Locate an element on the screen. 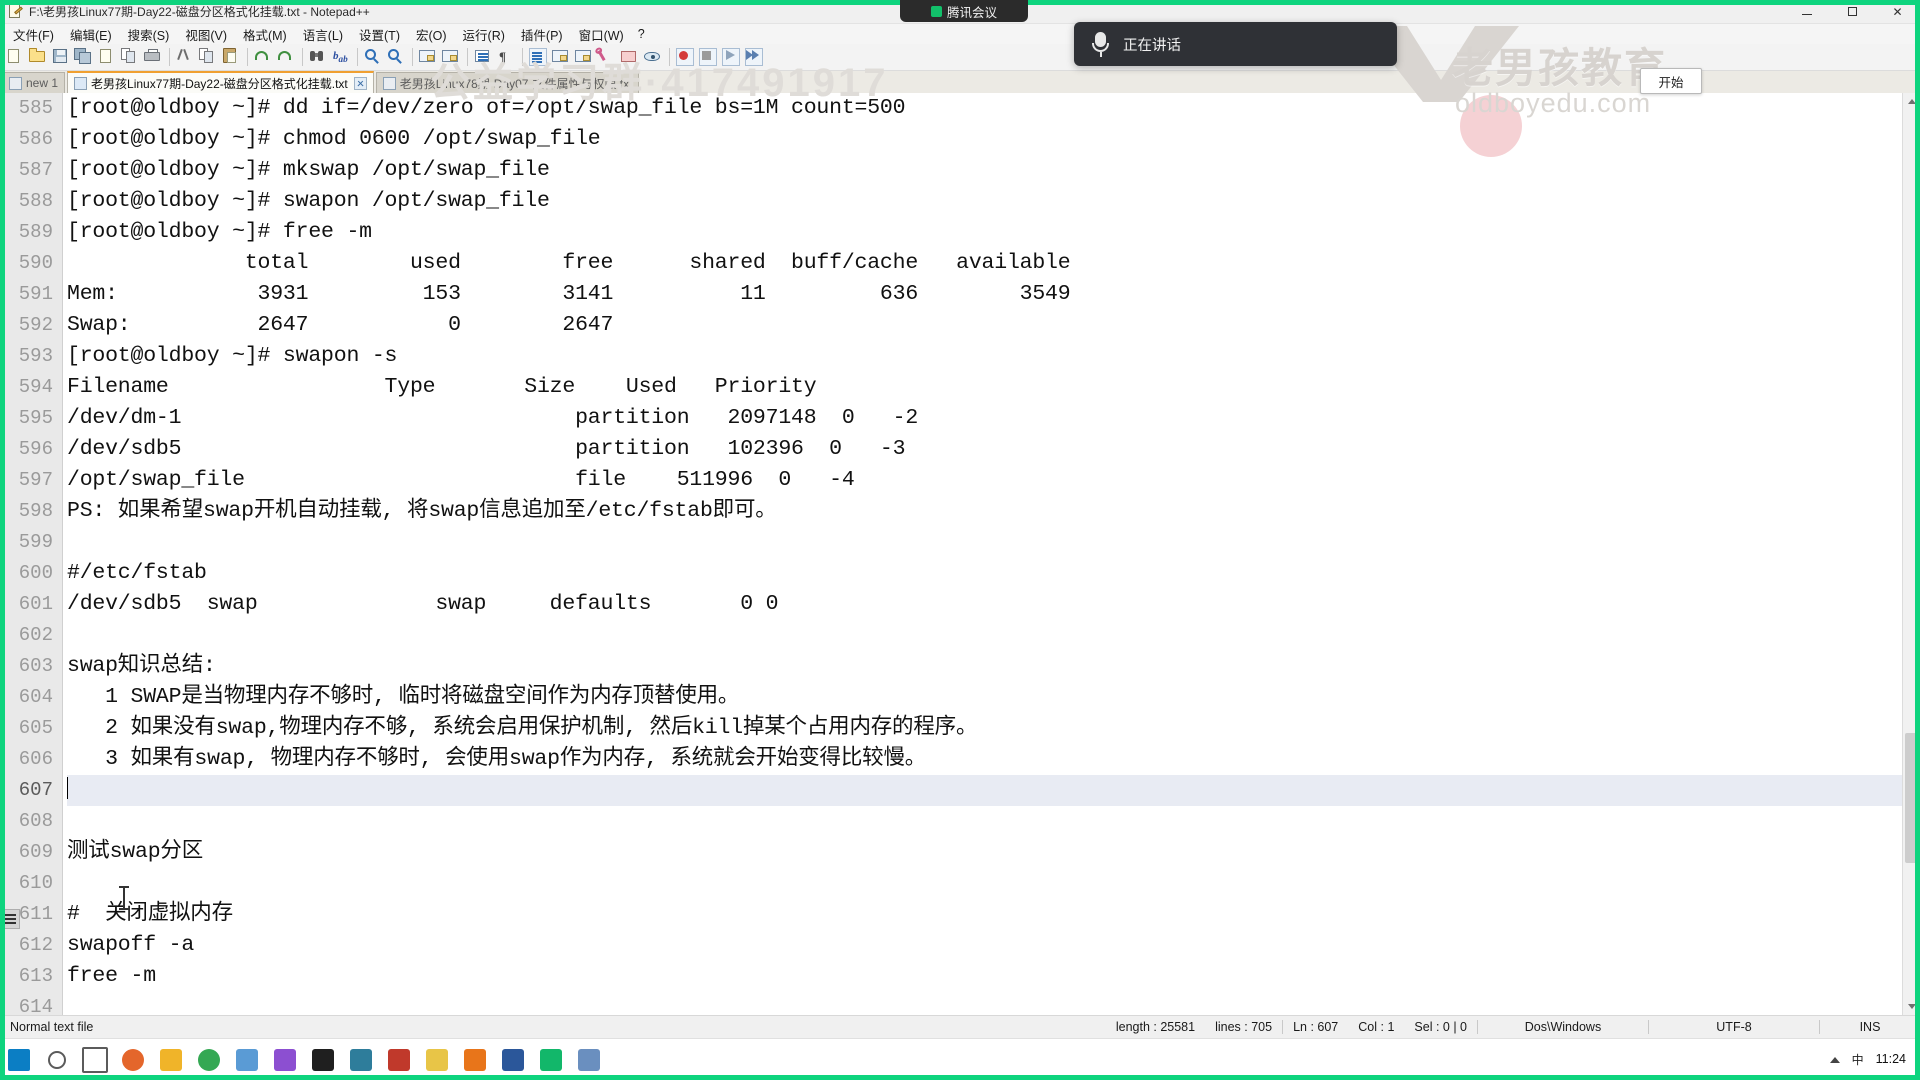 The height and width of the screenshot is (1080, 1920). taskbar-media-icon is located at coordinates (285, 1059).